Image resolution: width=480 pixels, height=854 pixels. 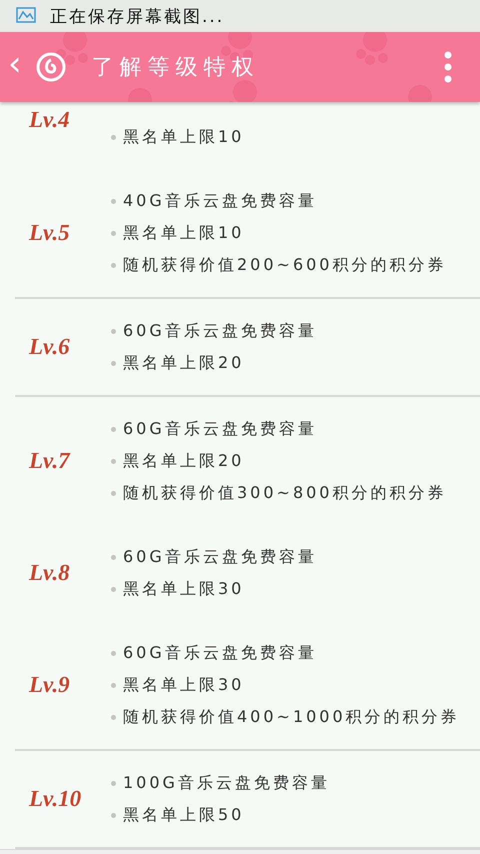 What do you see at coordinates (51, 67) in the screenshot?
I see `logo-icon` at bounding box center [51, 67].